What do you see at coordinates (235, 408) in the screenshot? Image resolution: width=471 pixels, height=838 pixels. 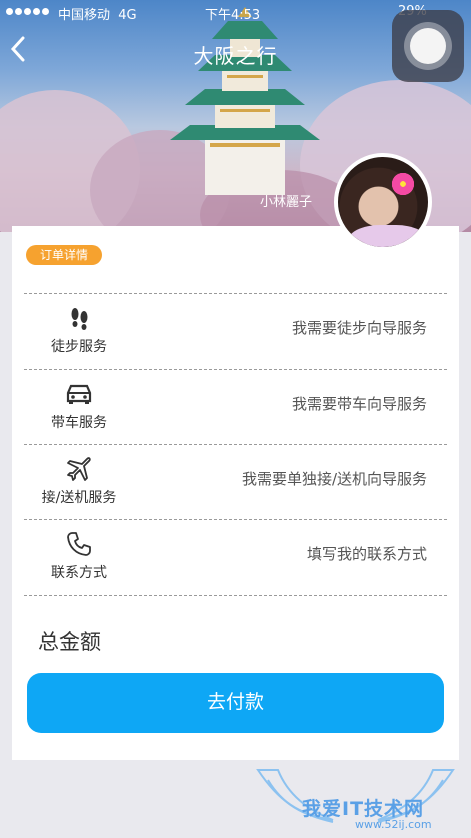 I see `service-row-car: 带车服务 我需要带车向导服务` at bounding box center [235, 408].